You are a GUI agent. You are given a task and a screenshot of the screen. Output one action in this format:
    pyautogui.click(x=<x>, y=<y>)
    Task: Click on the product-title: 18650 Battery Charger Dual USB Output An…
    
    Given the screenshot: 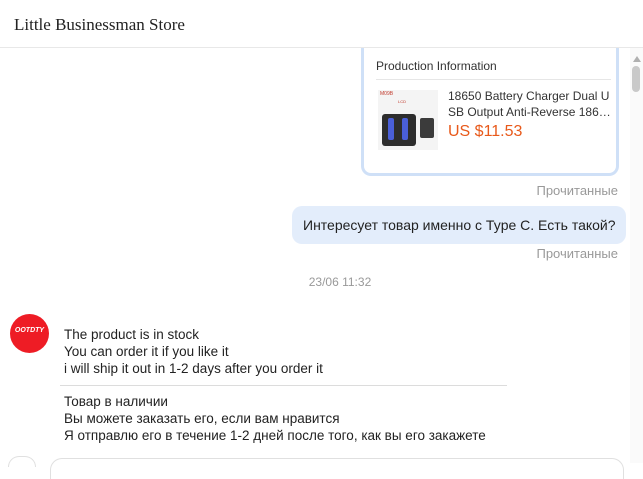 What is the action you would take?
    pyautogui.click(x=529, y=104)
    